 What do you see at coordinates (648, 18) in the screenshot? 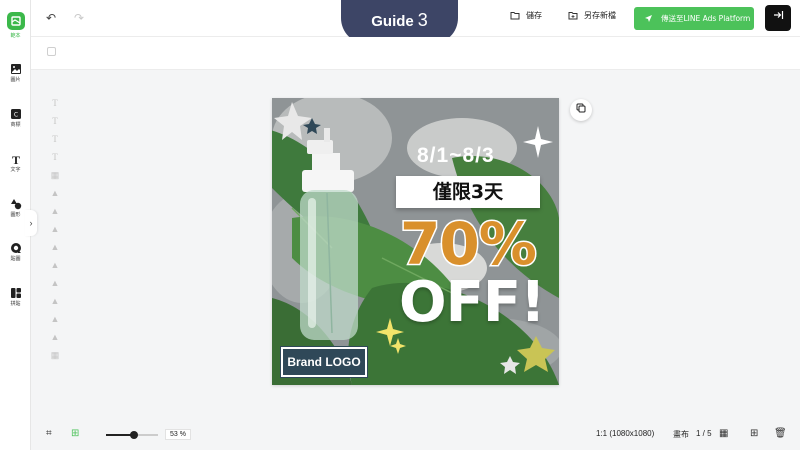
I see `send-icon` at bounding box center [648, 18].